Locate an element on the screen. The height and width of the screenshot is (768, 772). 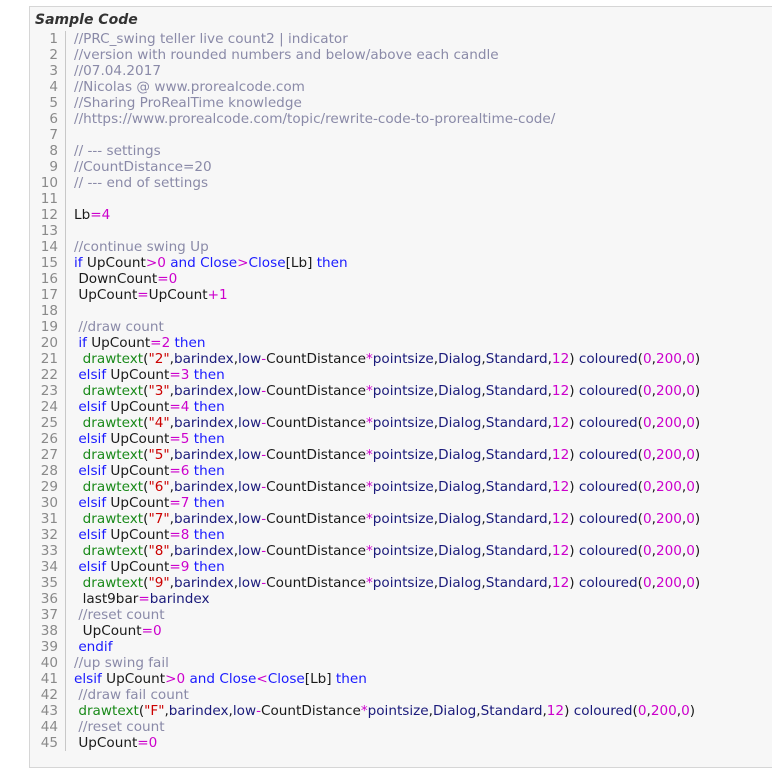
line-number: 45 is located at coordinates (49, 743).